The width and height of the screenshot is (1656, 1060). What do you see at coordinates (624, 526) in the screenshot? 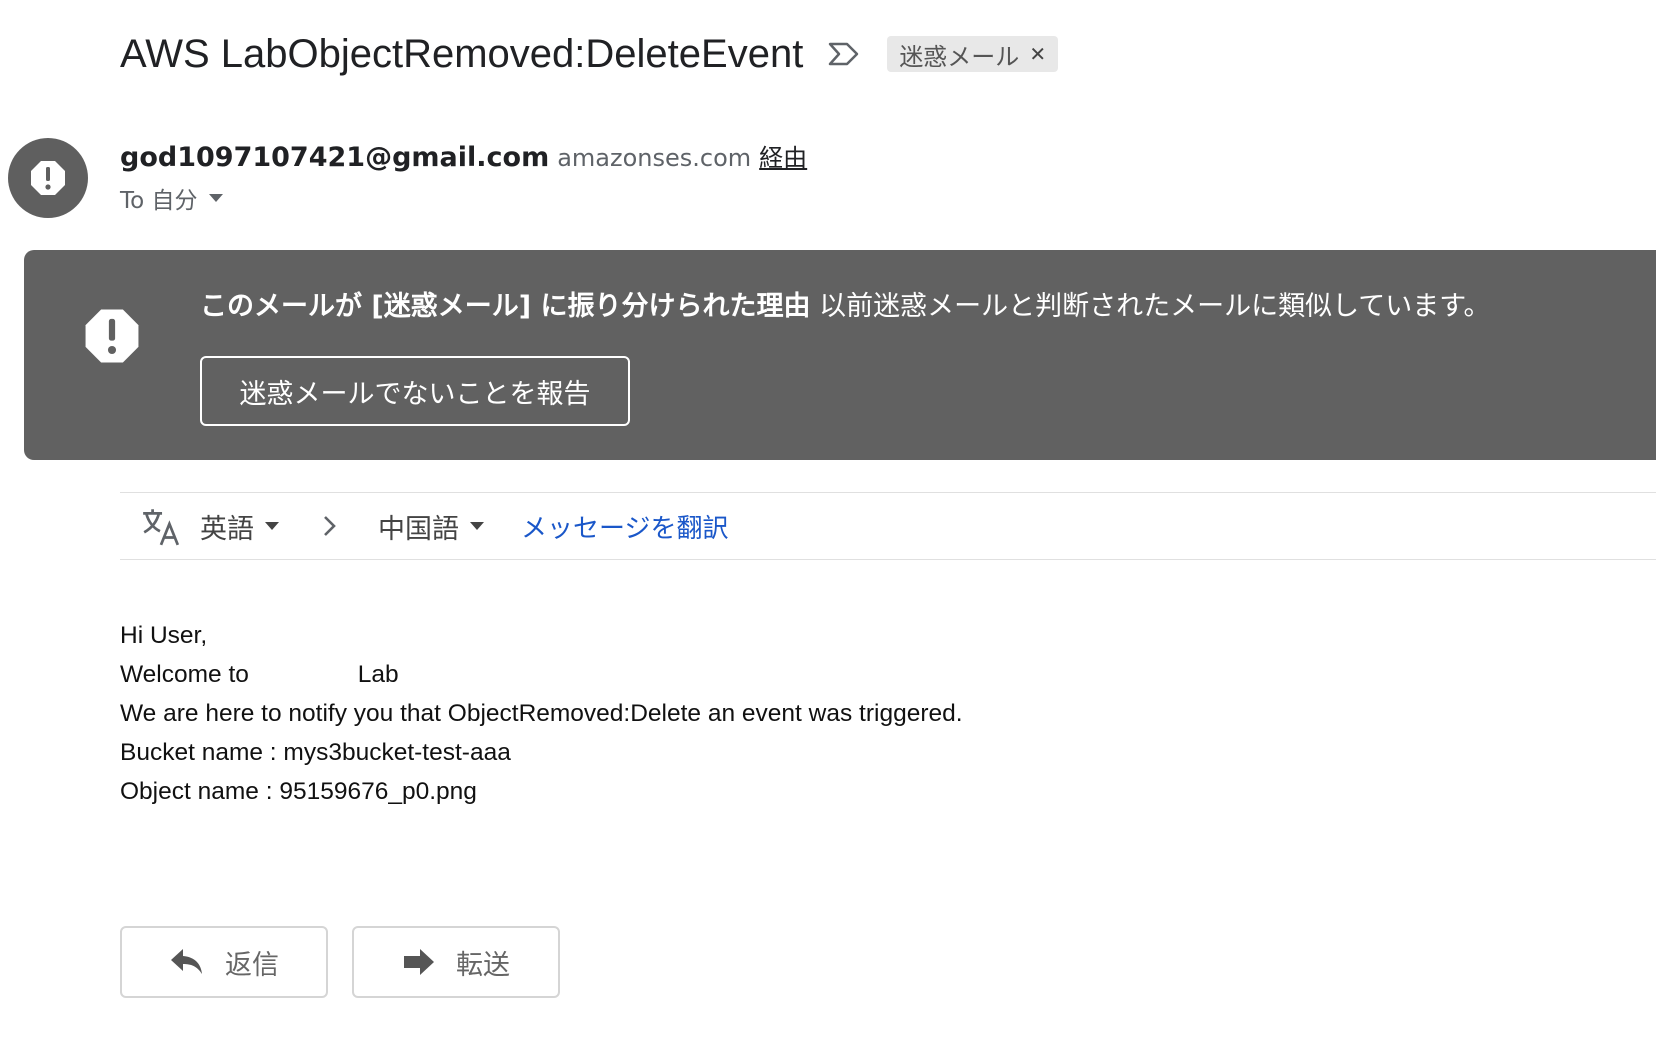
I see `translate-message-link: メッセージを翻訳` at bounding box center [624, 526].